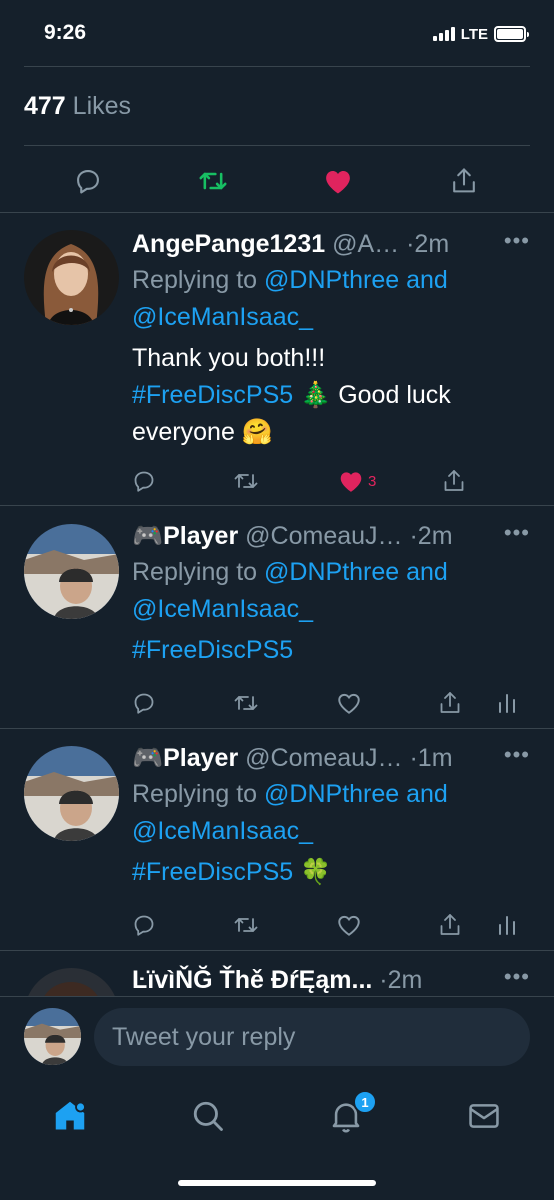 The image size is (554, 1200). I want to click on reply-tweet: ĿïvìŇĞ Ťhě ĐŕĘąm... ·2m •••, so click(277, 980).